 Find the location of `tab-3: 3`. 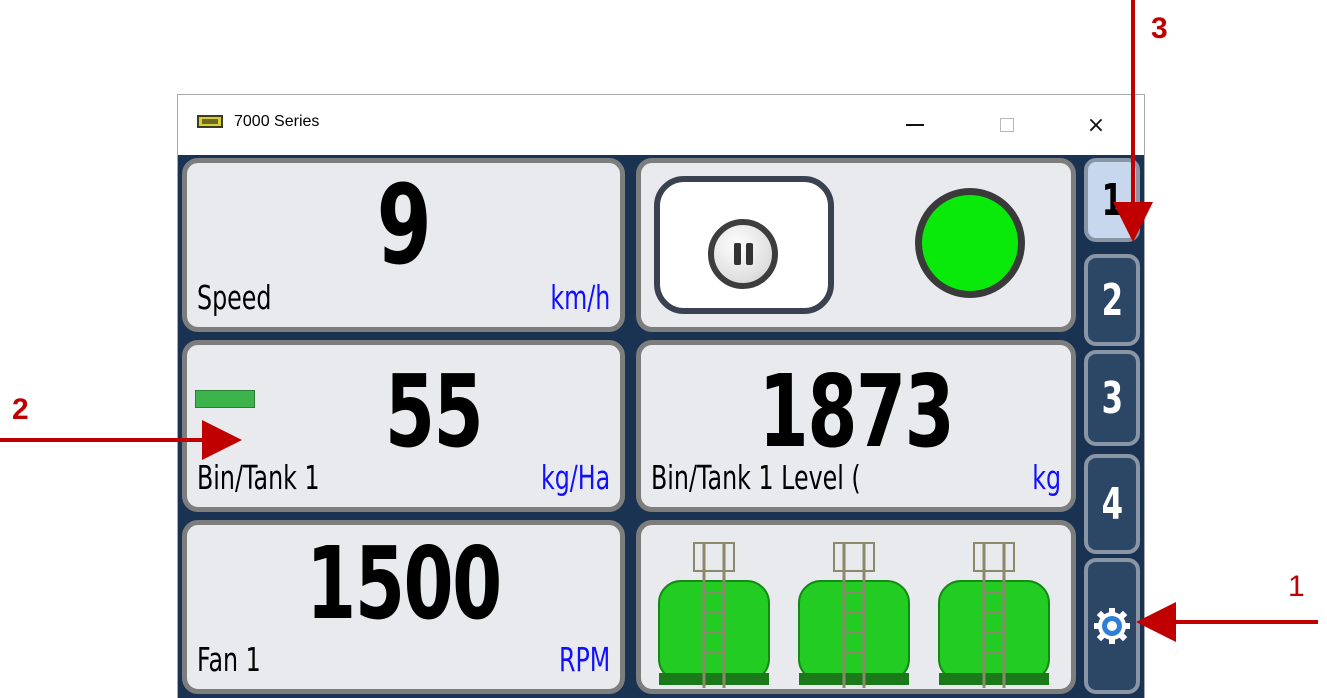

tab-3: 3 is located at coordinates (1112, 398).